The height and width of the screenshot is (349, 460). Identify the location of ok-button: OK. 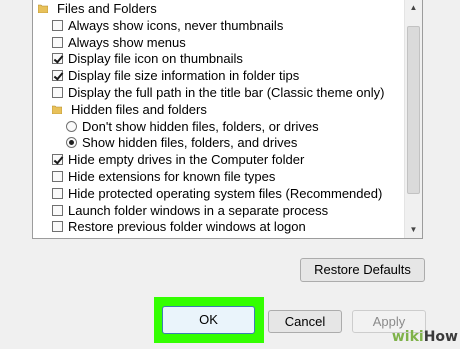
(208, 320).